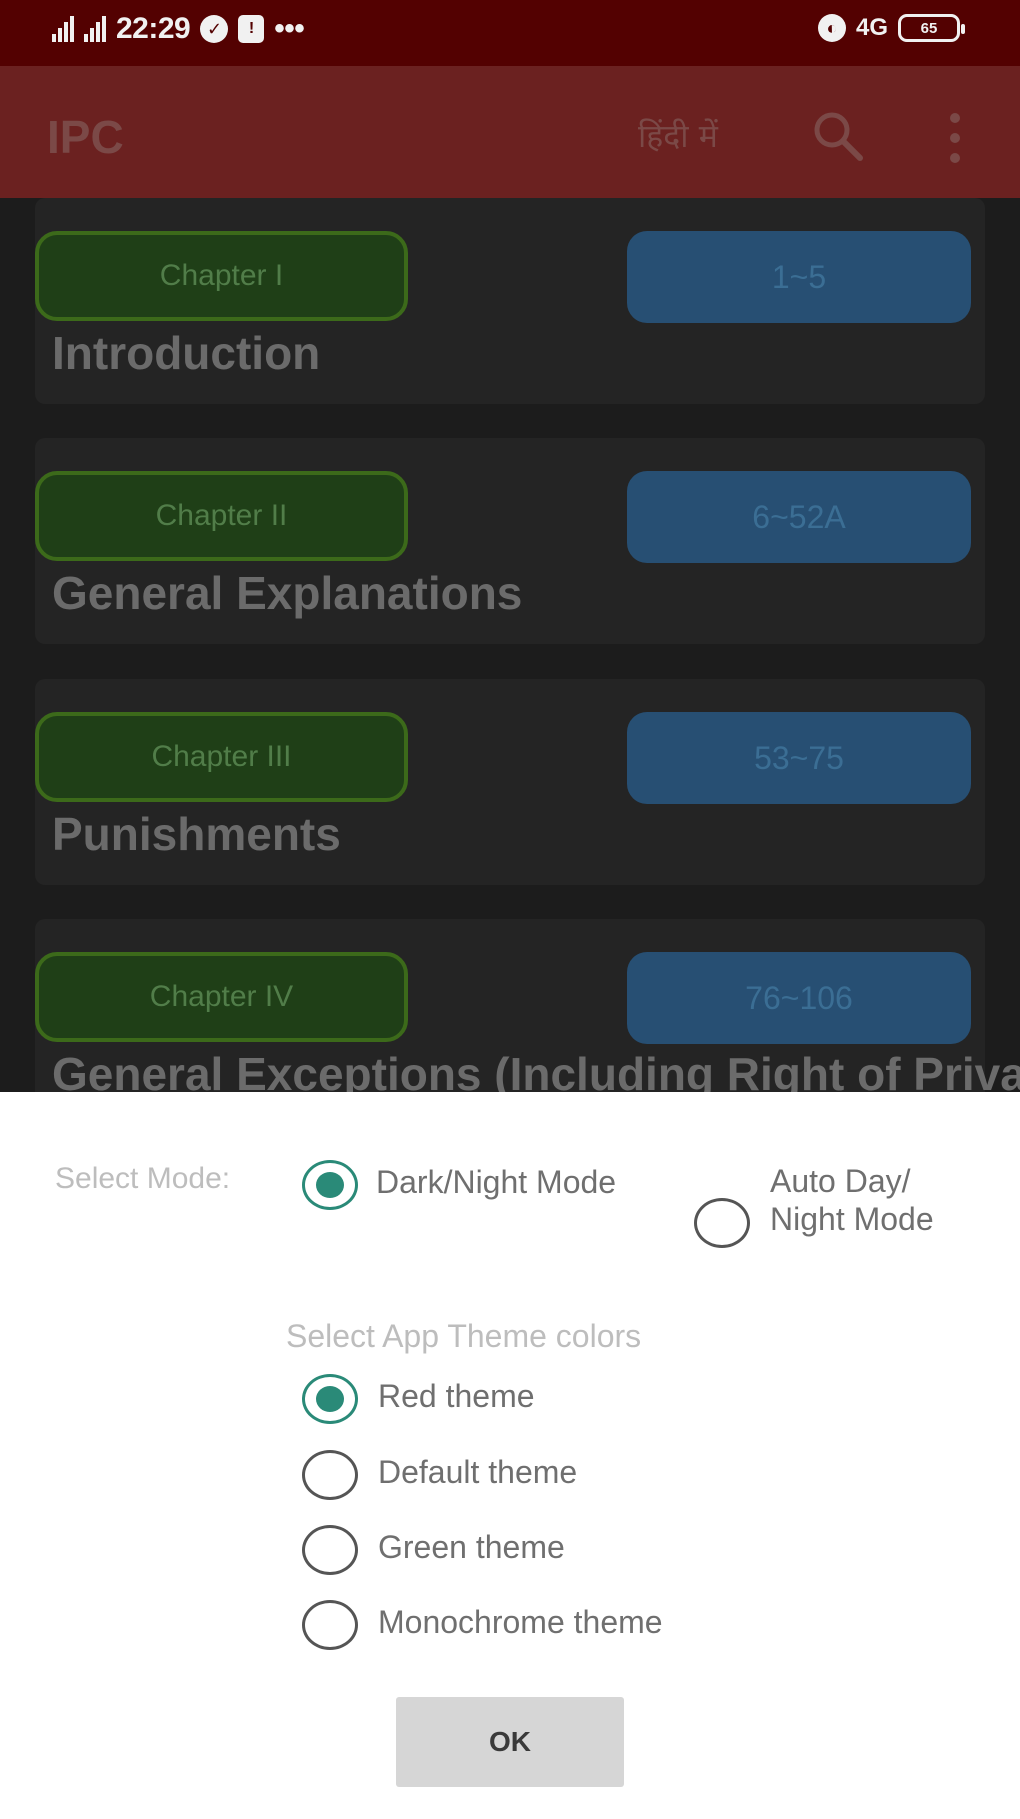 The image size is (1020, 1819). What do you see at coordinates (865, 1208) in the screenshot?
I see `auto-mode-label: Auto Day/ Night Mode` at bounding box center [865, 1208].